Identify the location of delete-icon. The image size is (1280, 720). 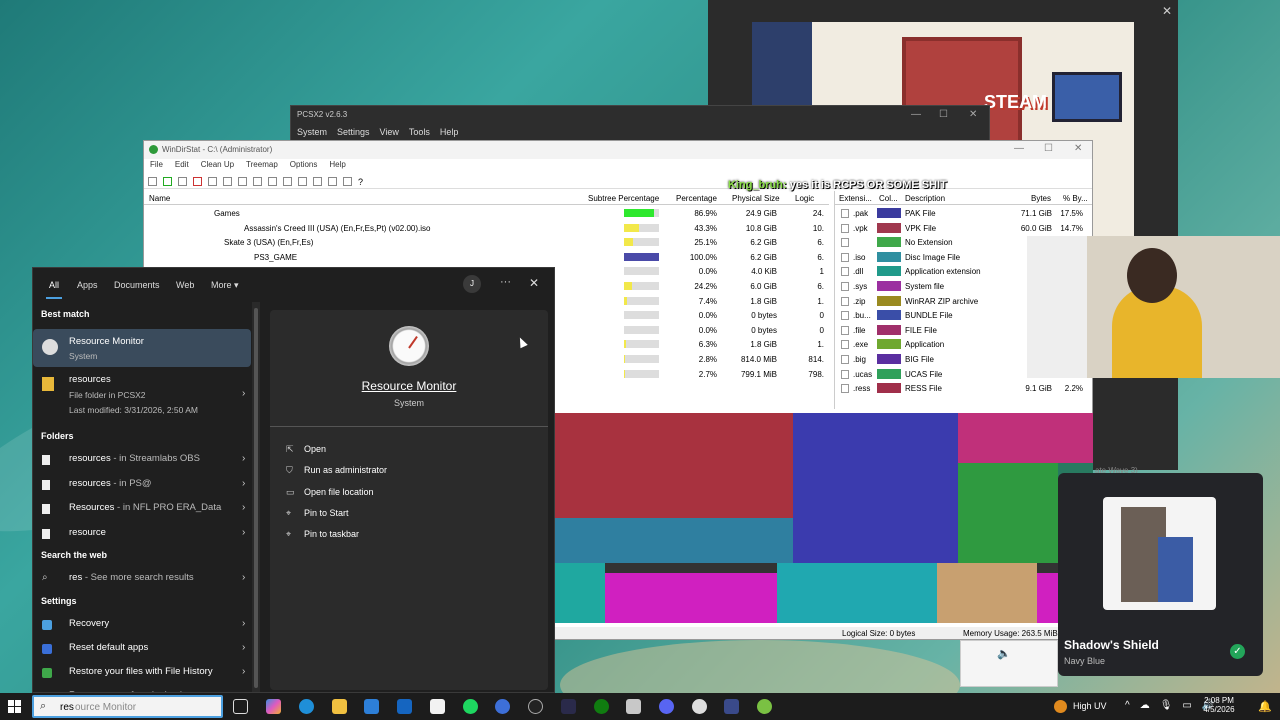
(317, 181).